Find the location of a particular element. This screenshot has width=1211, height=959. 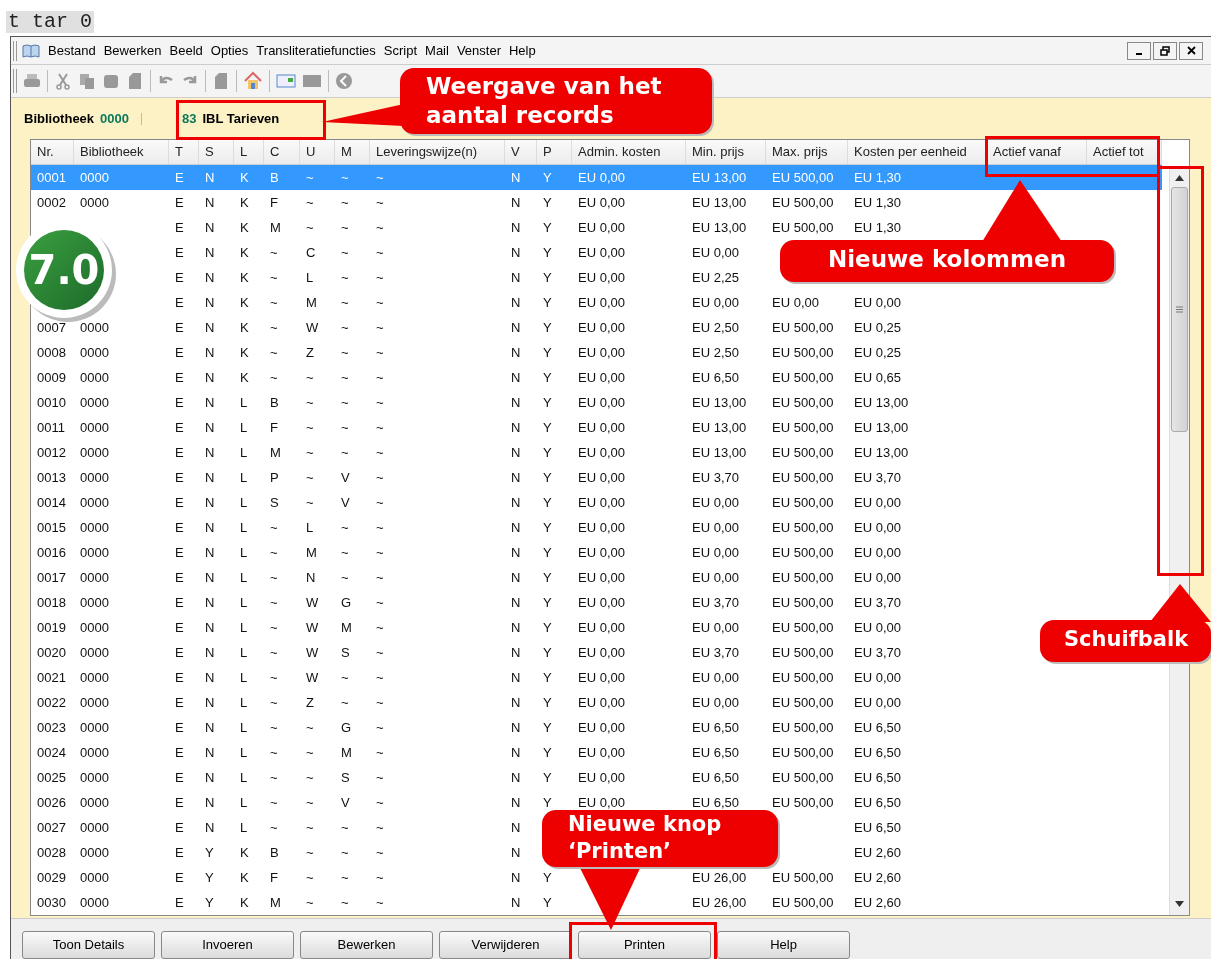

copy-icon is located at coordinates (87, 81).